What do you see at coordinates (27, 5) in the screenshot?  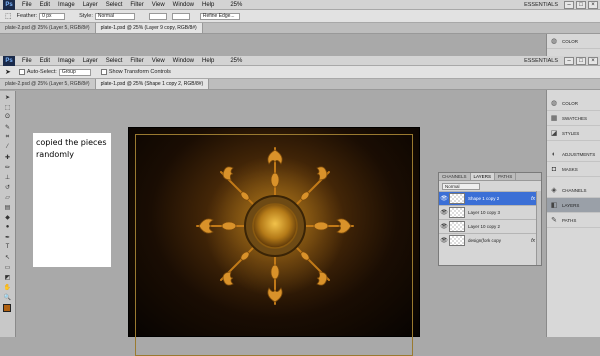 I see `menu-file: File` at bounding box center [27, 5].